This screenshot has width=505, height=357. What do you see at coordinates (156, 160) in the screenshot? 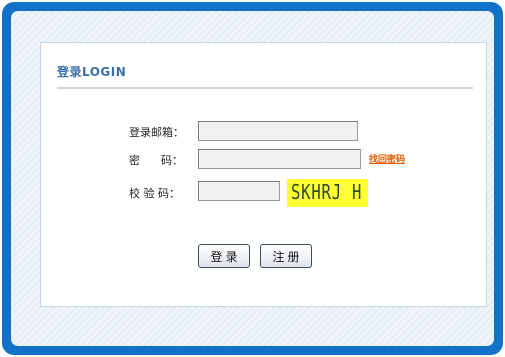
I see `password-label: 密 码：` at bounding box center [156, 160].